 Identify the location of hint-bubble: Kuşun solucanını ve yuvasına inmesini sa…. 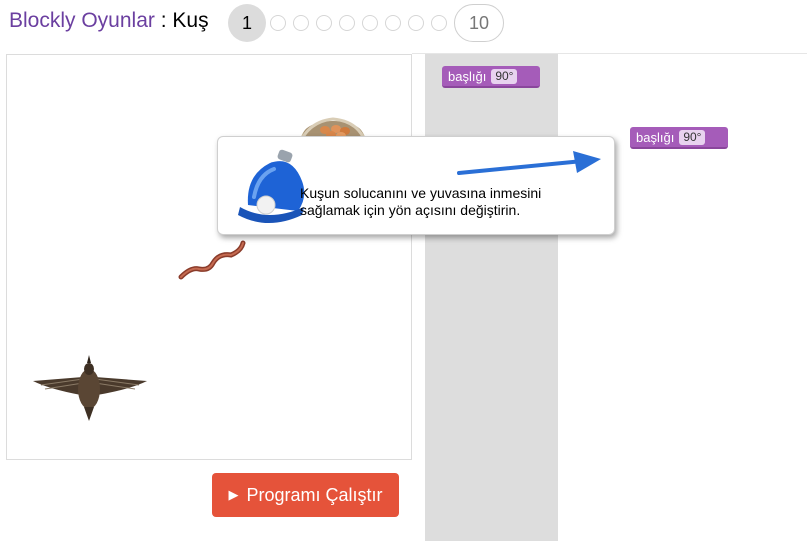
(416, 185).